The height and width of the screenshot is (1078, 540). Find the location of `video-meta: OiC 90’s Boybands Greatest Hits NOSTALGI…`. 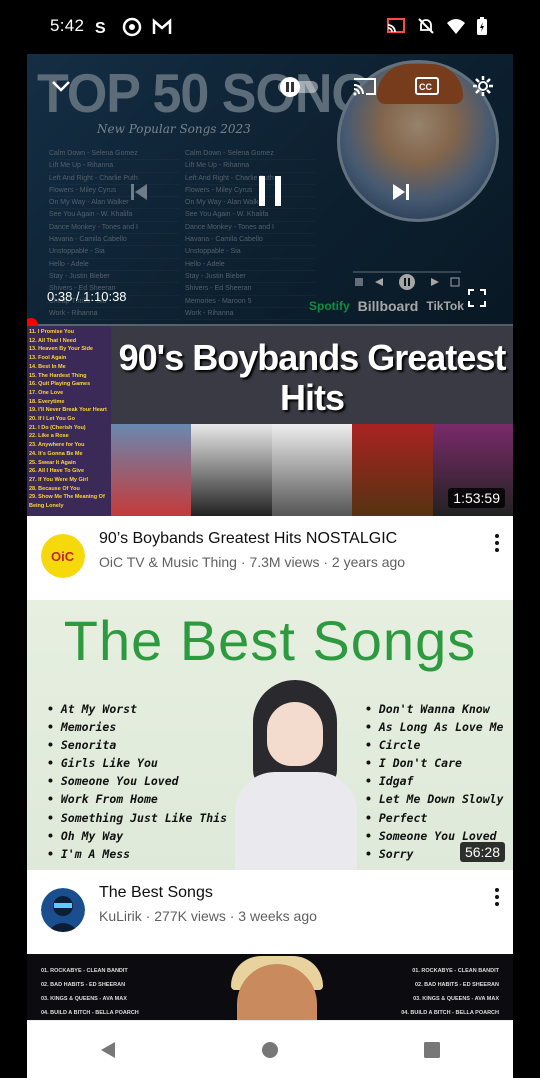

video-meta: OiC 90’s Boybands Greatest Hits NOSTALGI… is located at coordinates (270, 558).